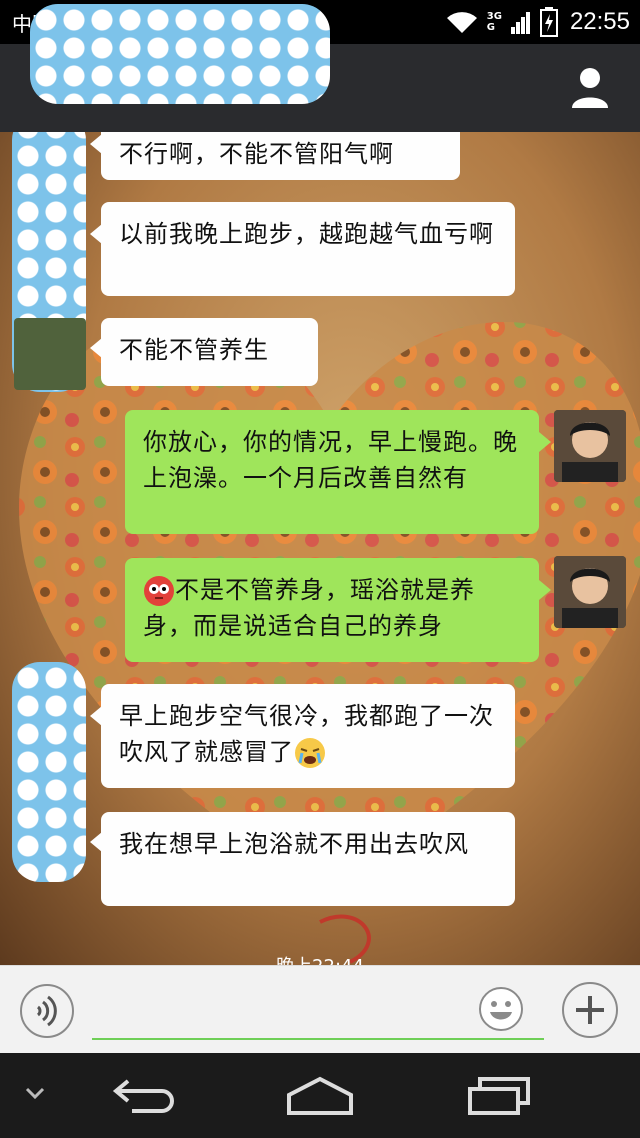 The image size is (640, 1138). Describe the element at coordinates (35, 1093) in the screenshot. I see `chevron-down-icon` at that location.